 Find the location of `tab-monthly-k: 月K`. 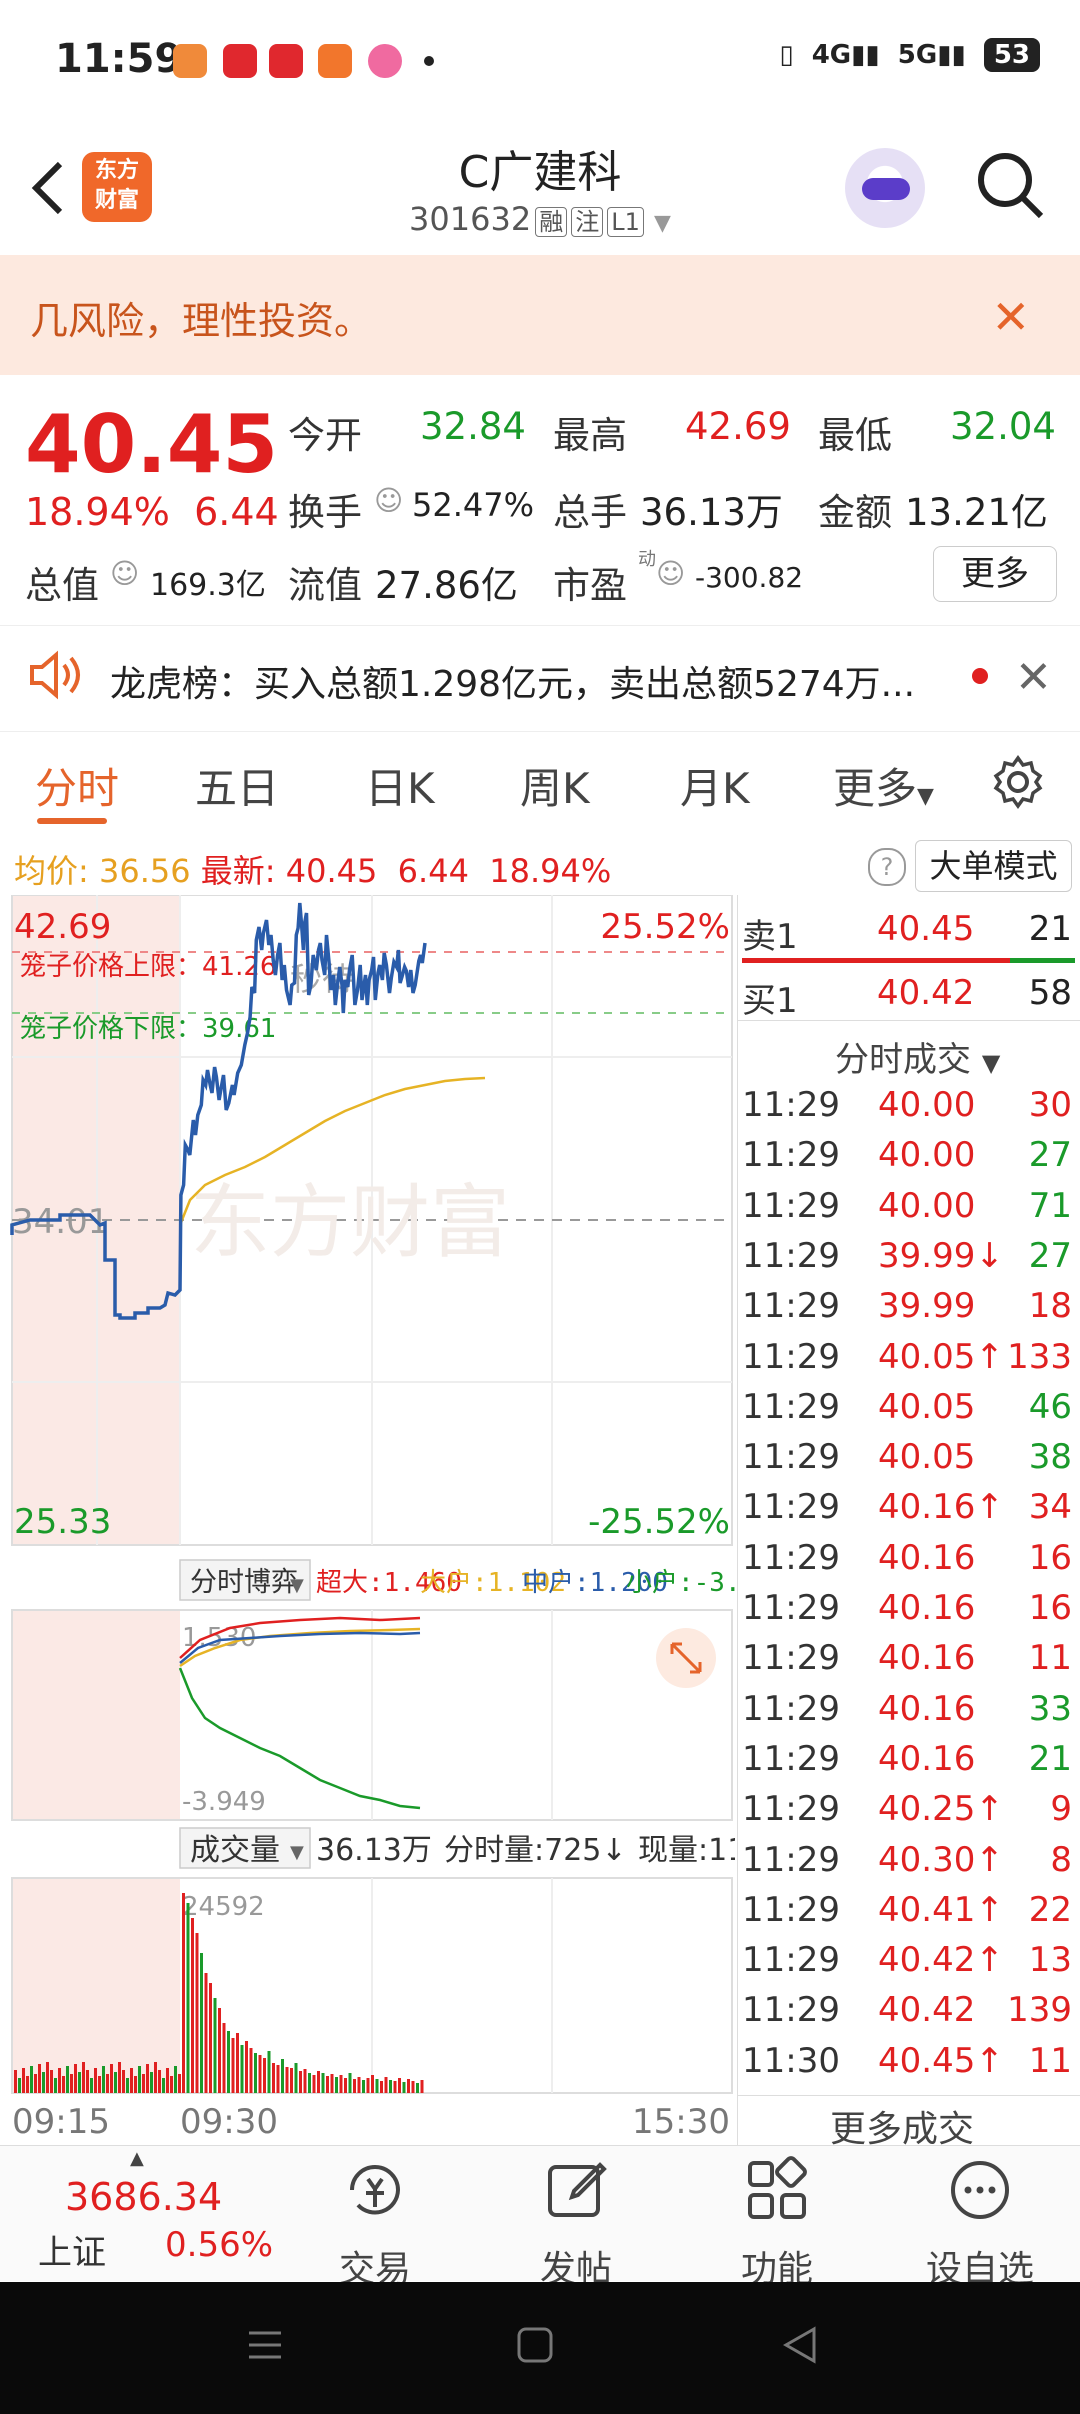

tab-monthly-k: 月K is located at coordinates (715, 785).